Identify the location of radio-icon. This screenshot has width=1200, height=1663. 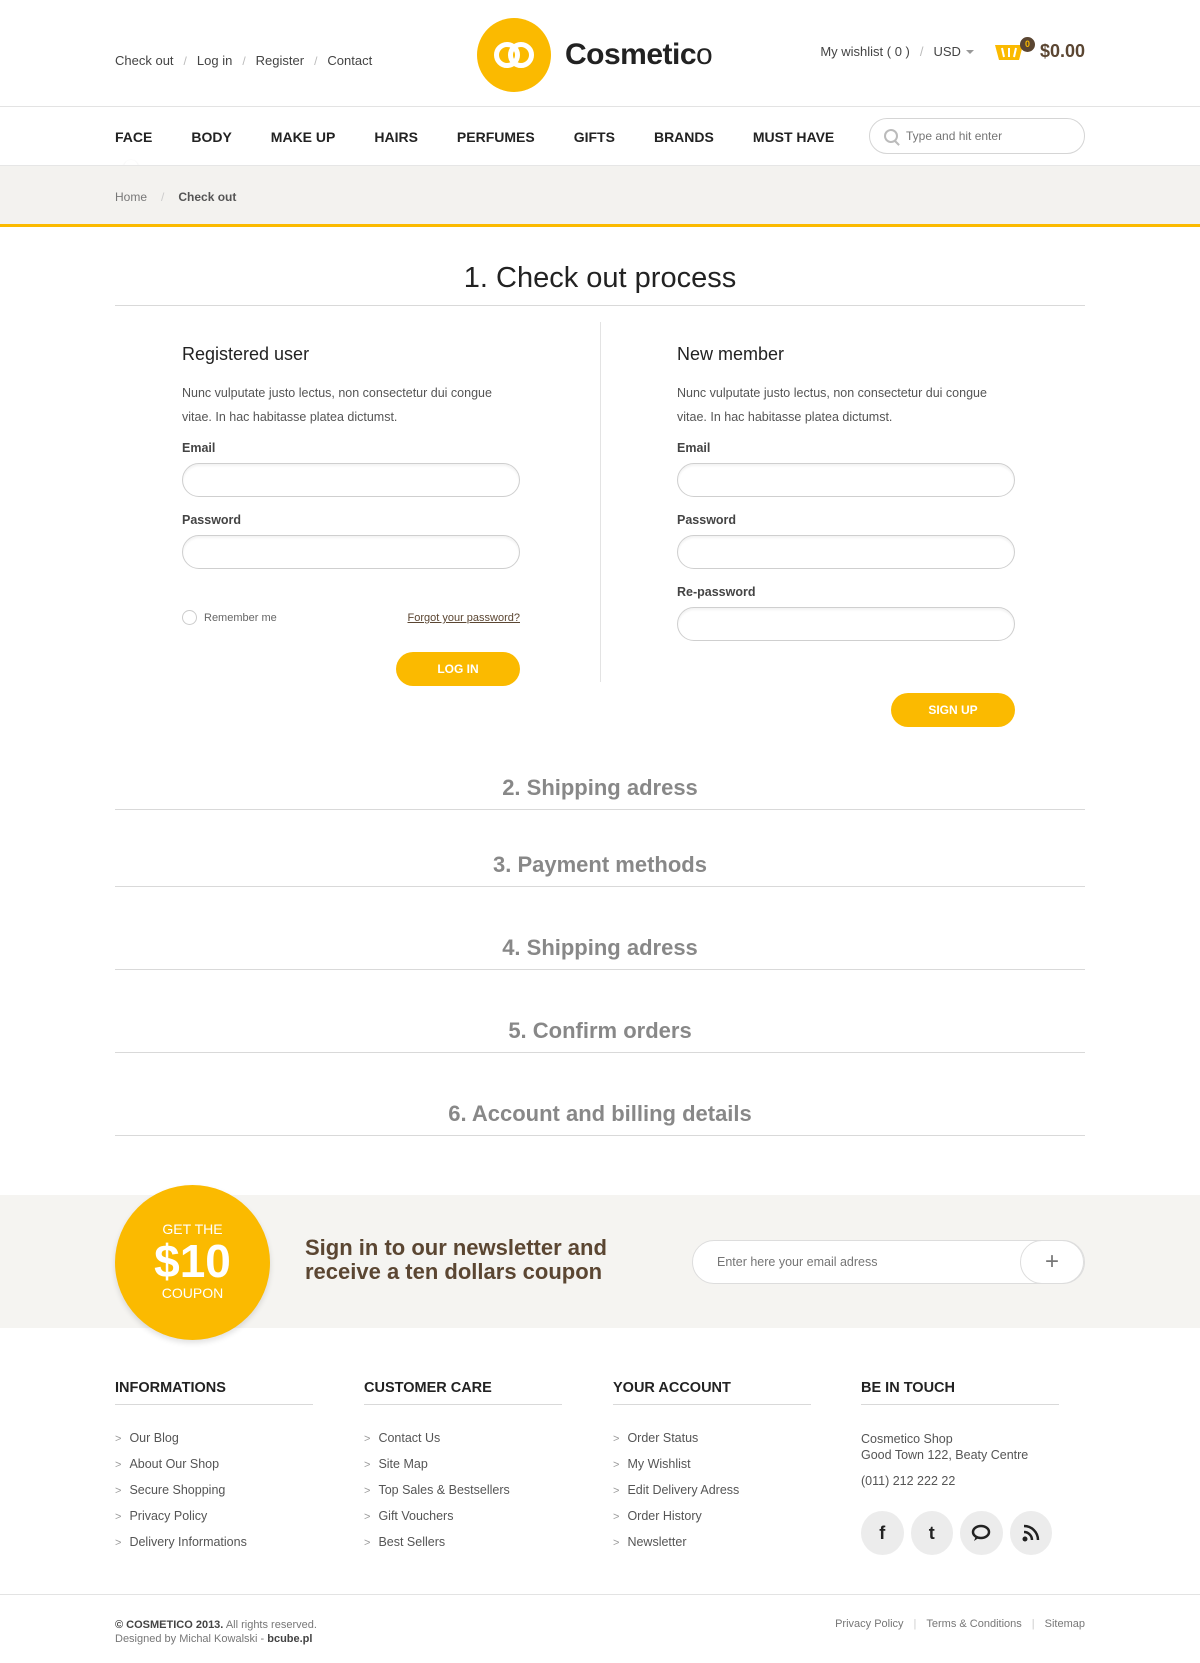
(189, 617).